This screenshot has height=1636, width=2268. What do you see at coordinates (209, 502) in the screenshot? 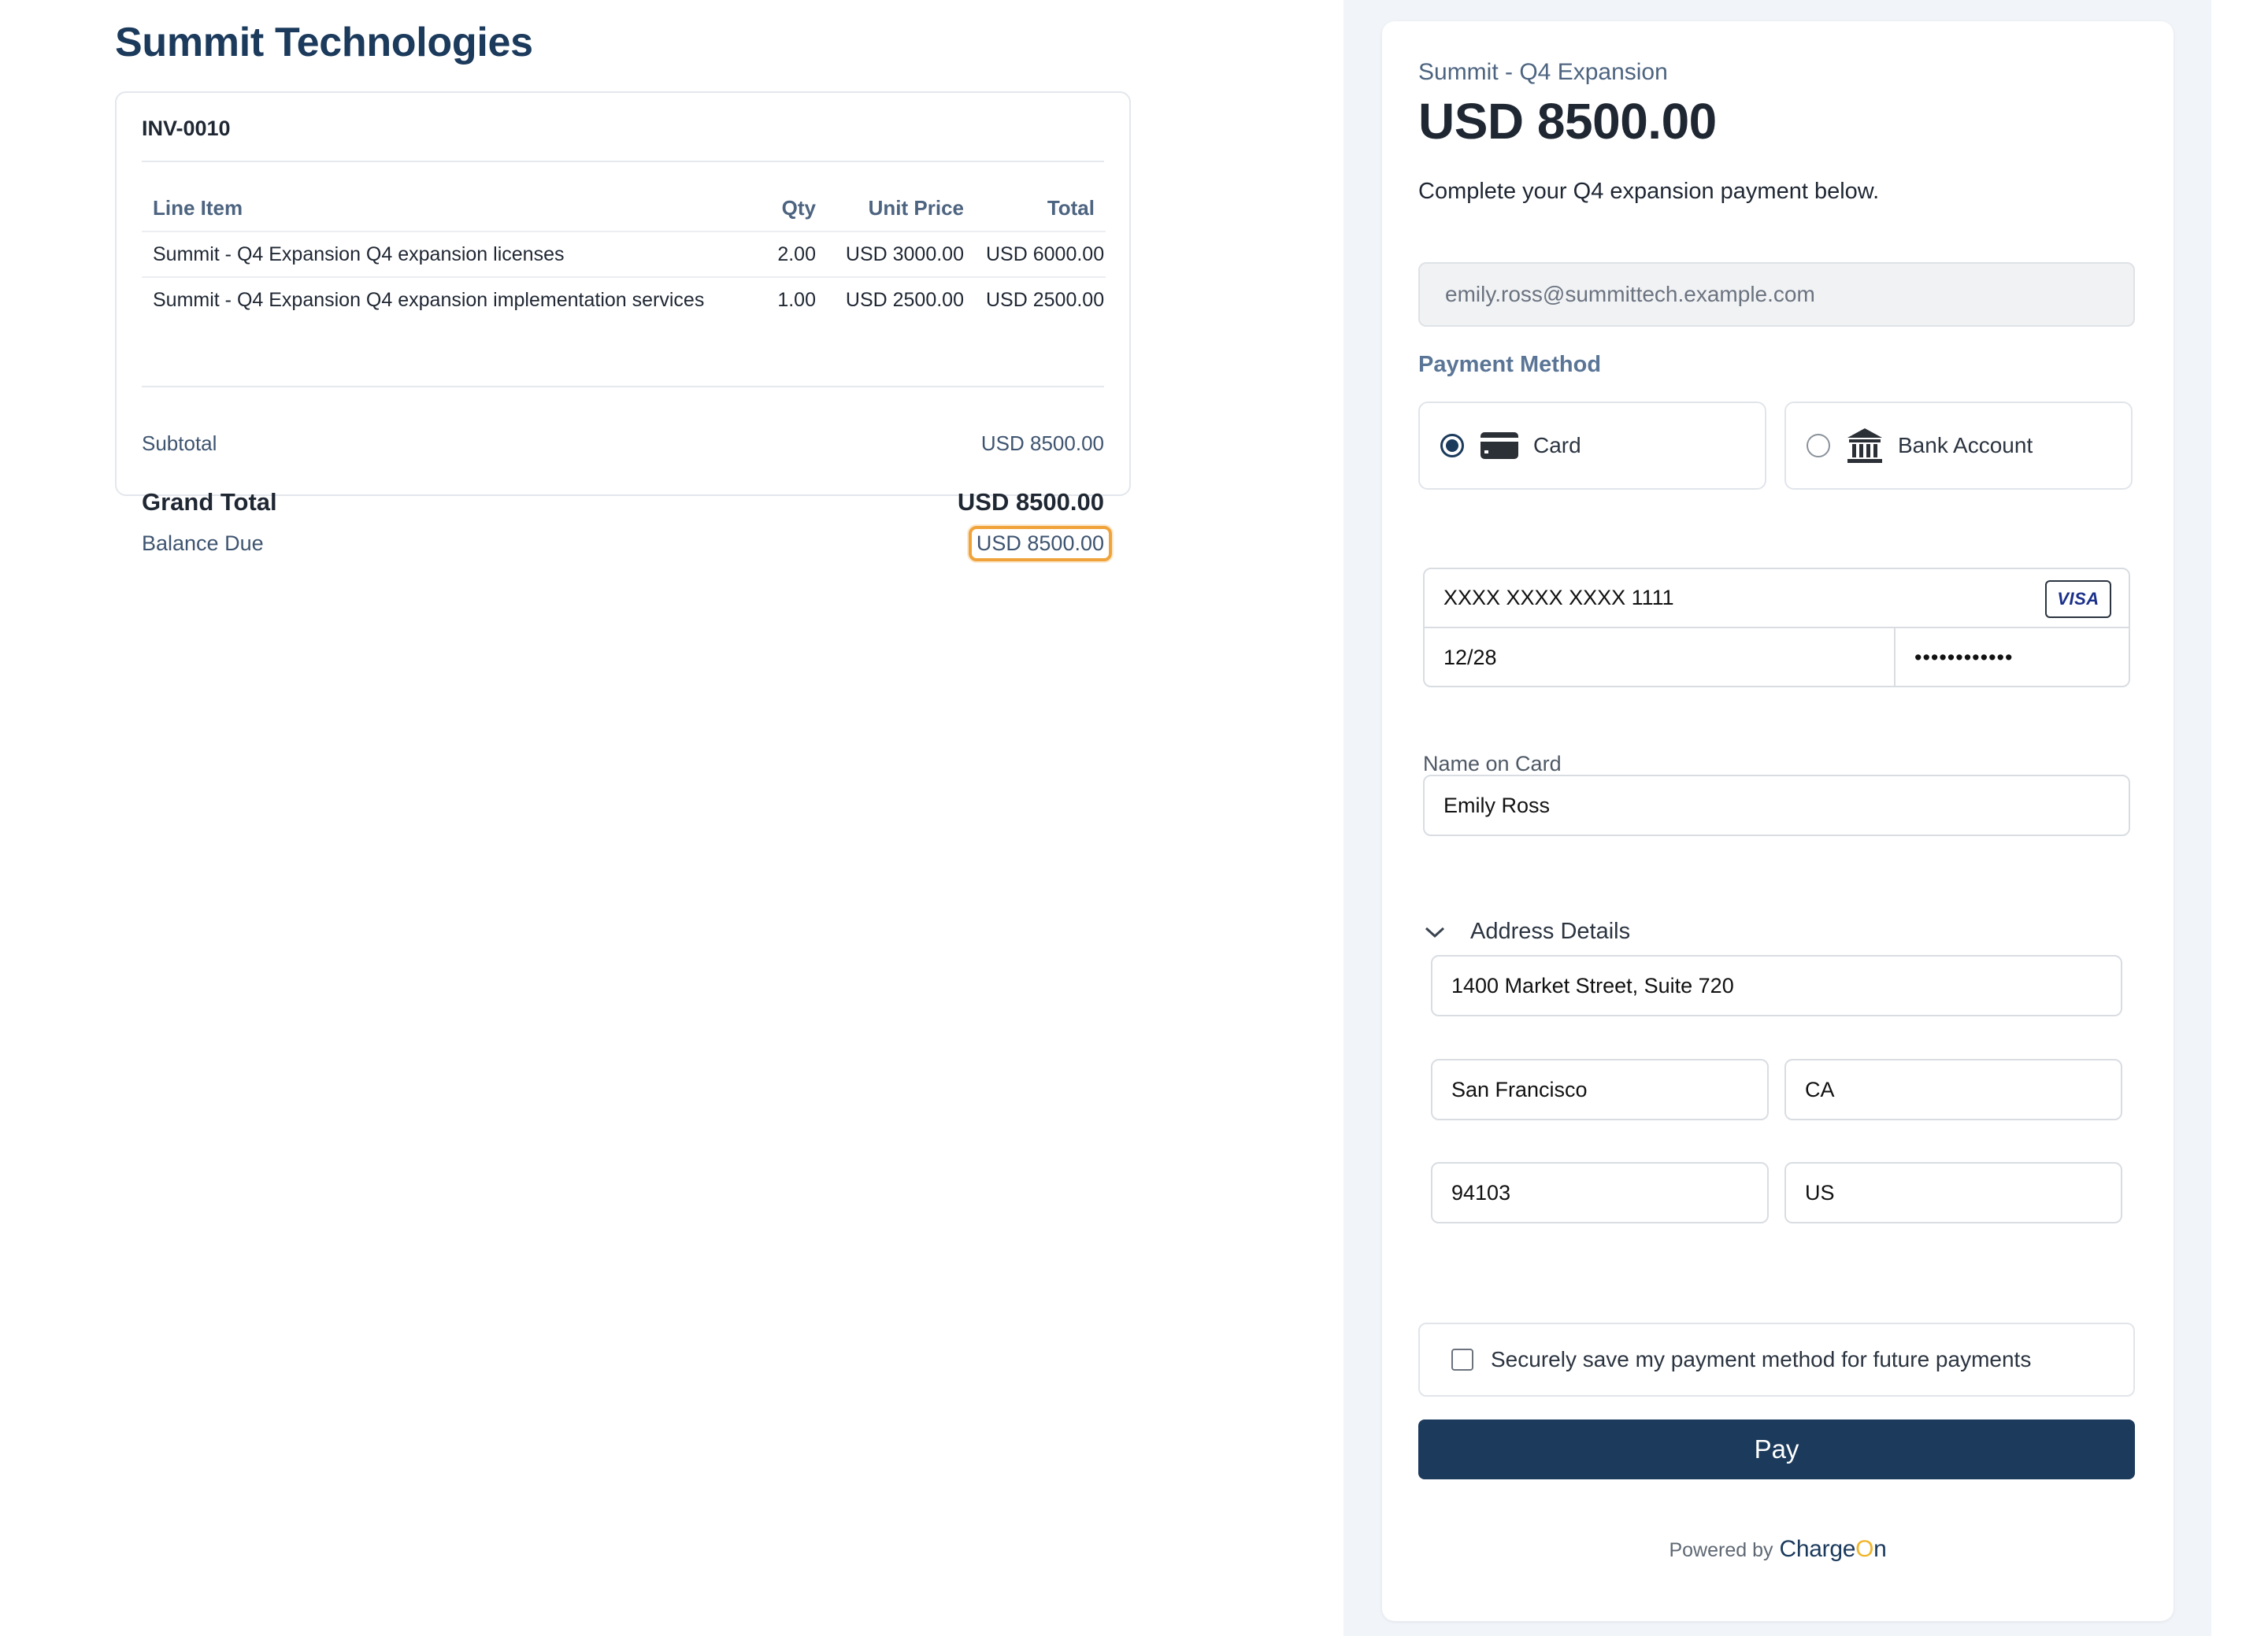
I see `grand-total-label: Grand Total` at bounding box center [209, 502].